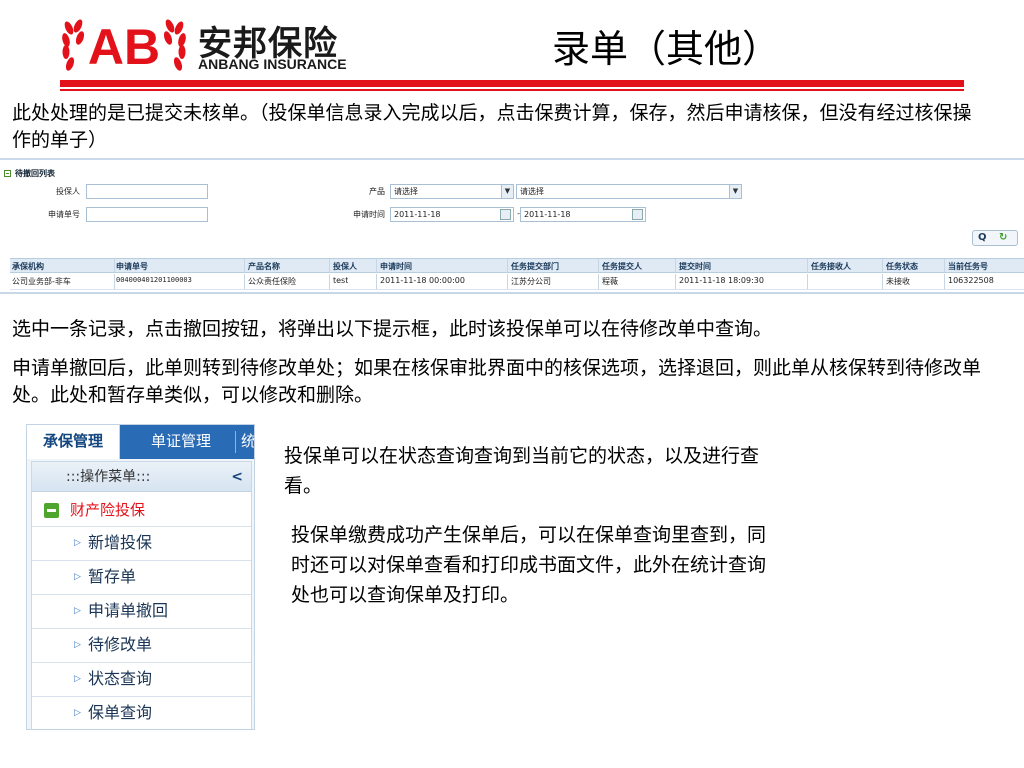 The height and width of the screenshot is (768, 1024). What do you see at coordinates (108, 510) in the screenshot?
I see `menu-group-label: 财产险投保` at bounding box center [108, 510].